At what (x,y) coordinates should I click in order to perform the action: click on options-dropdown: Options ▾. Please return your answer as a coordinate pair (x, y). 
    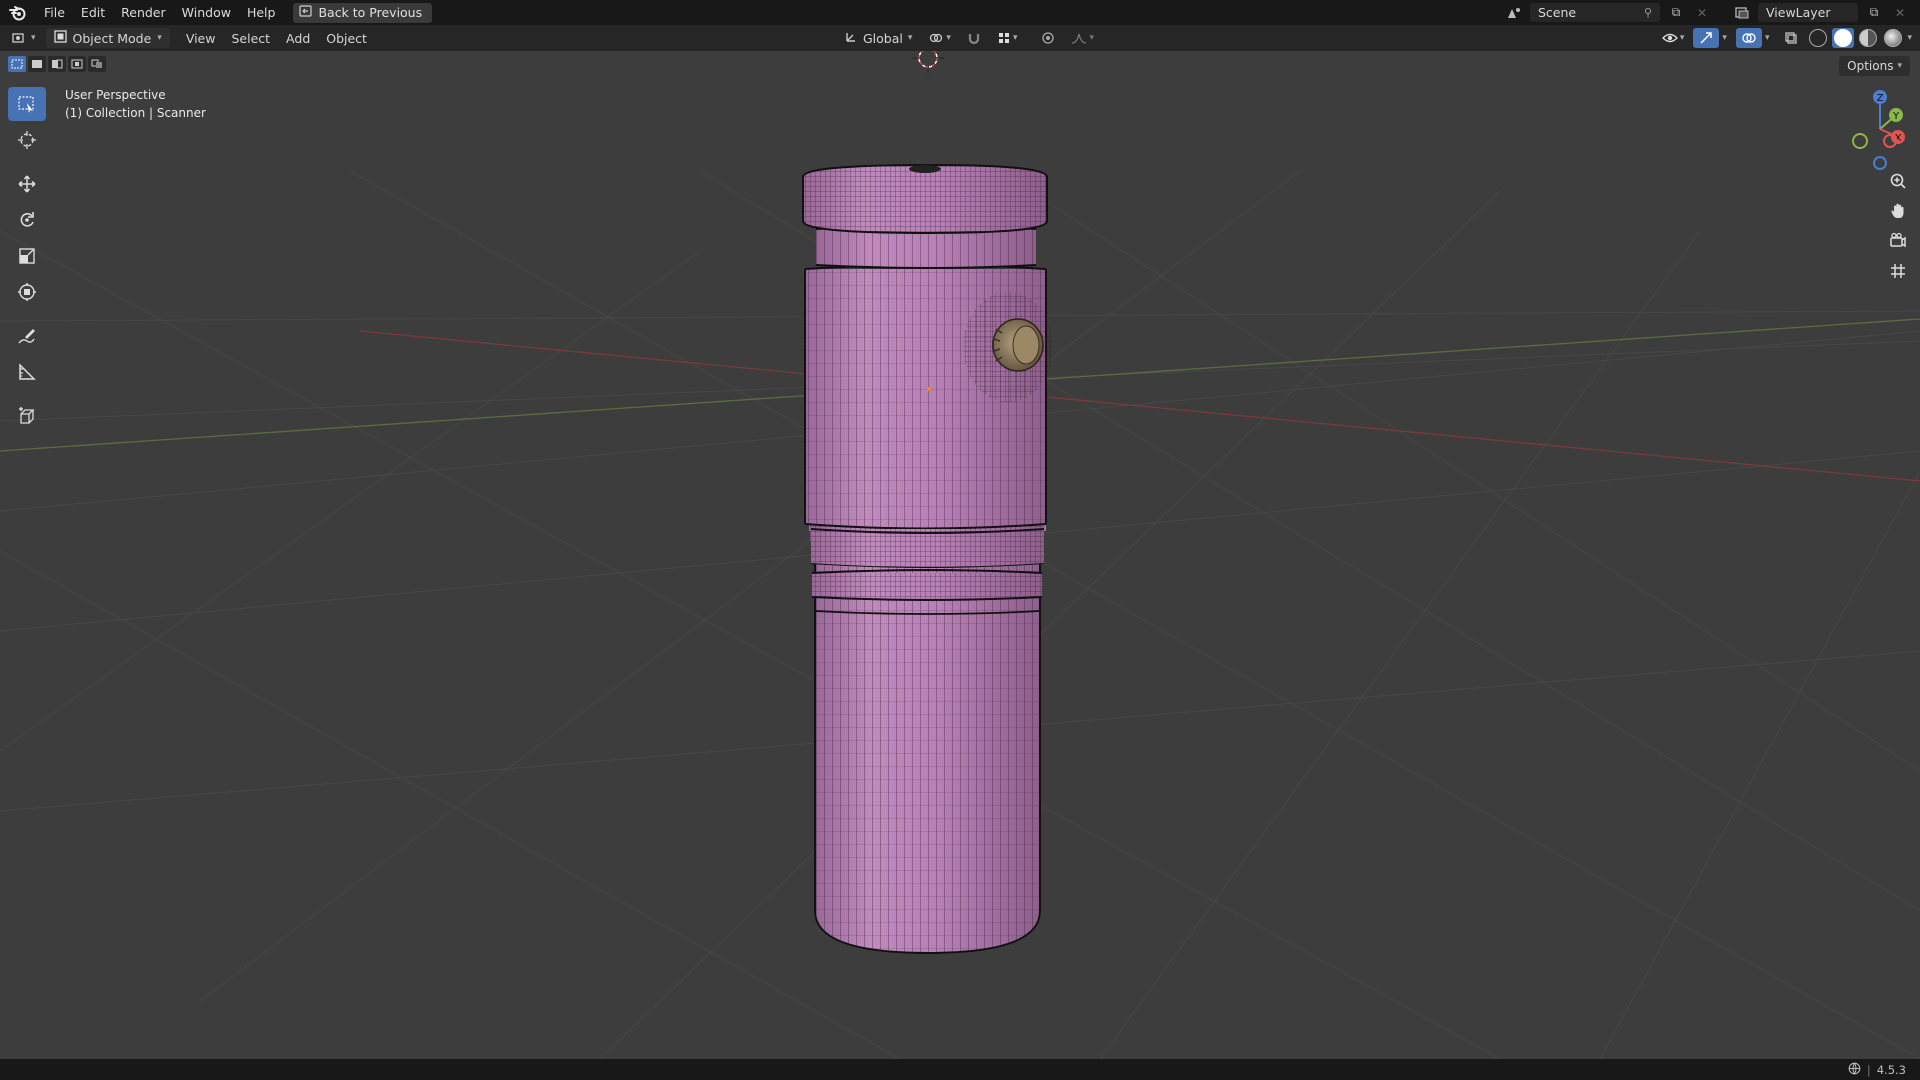
    Looking at the image, I should click on (1874, 66).